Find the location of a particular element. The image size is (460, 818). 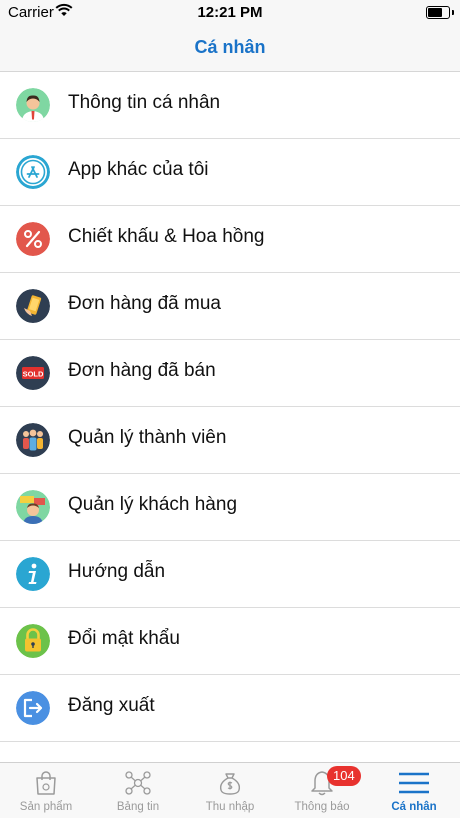

tab-products: Sản phẩm is located at coordinates (46, 790).